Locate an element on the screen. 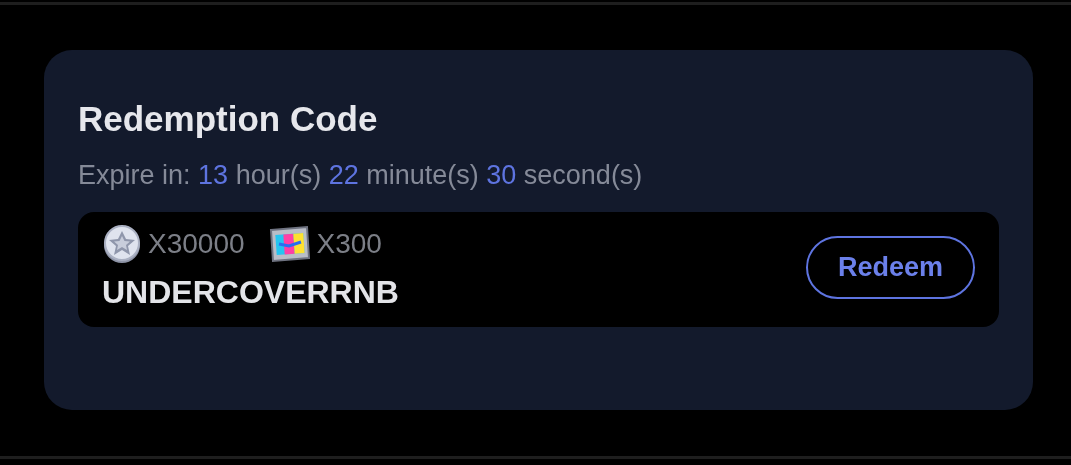  expiry-text: Expire in: 13 hour(s) 22 minute(s) 30 second(s) is located at coordinates (361, 175).